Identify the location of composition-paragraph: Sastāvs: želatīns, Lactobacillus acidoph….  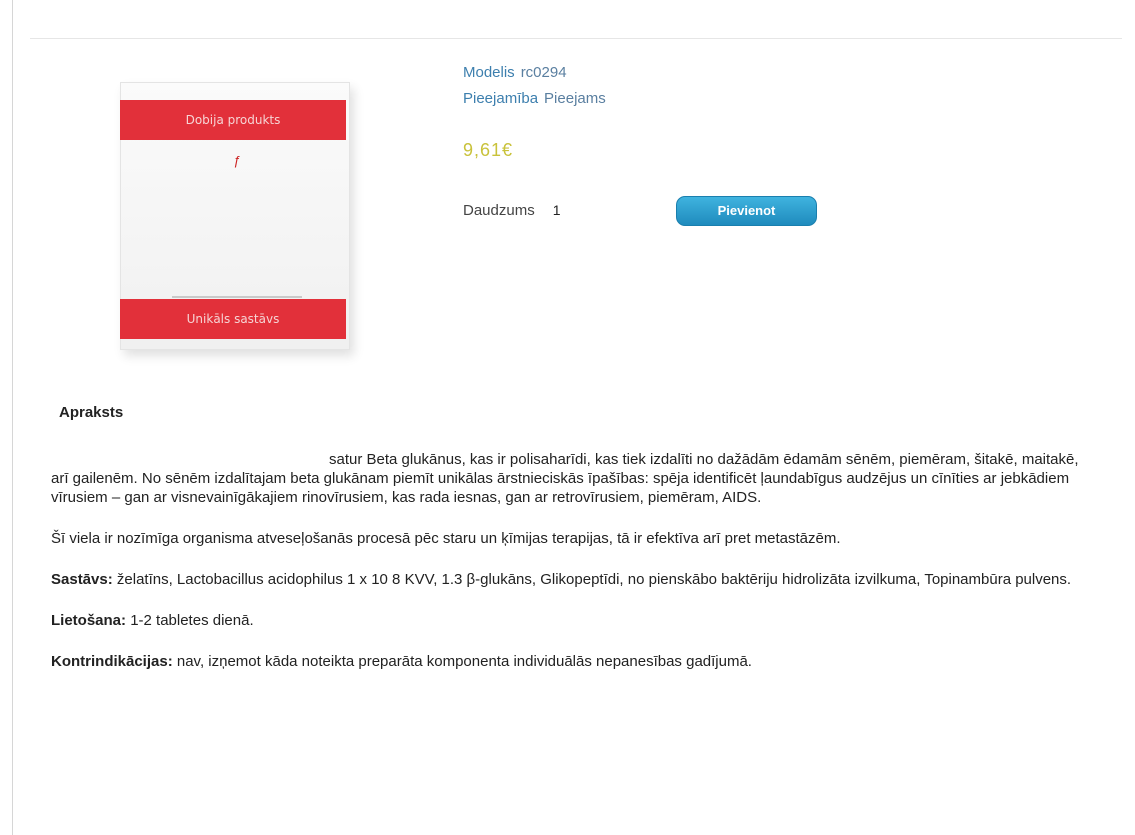
(571, 579).